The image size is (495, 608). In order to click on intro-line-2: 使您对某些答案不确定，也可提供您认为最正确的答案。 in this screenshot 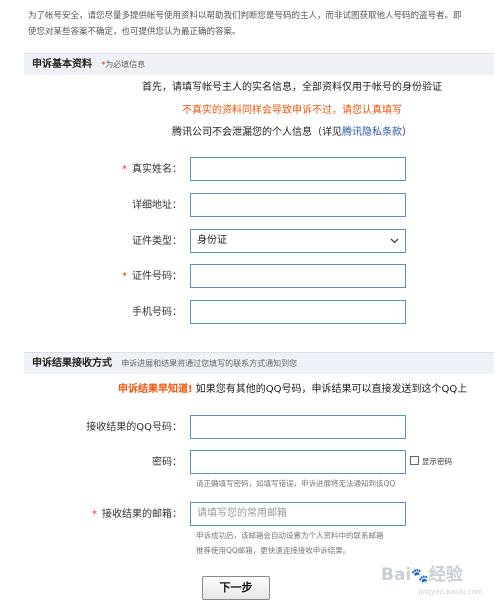, I will do `click(134, 32)`.